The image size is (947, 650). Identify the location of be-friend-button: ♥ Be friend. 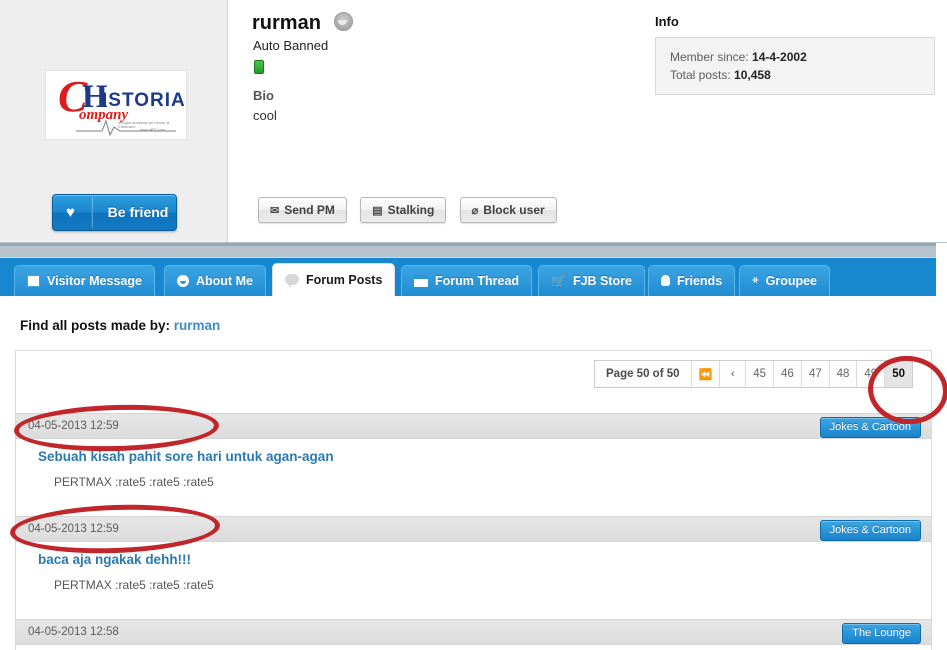
(114, 212).